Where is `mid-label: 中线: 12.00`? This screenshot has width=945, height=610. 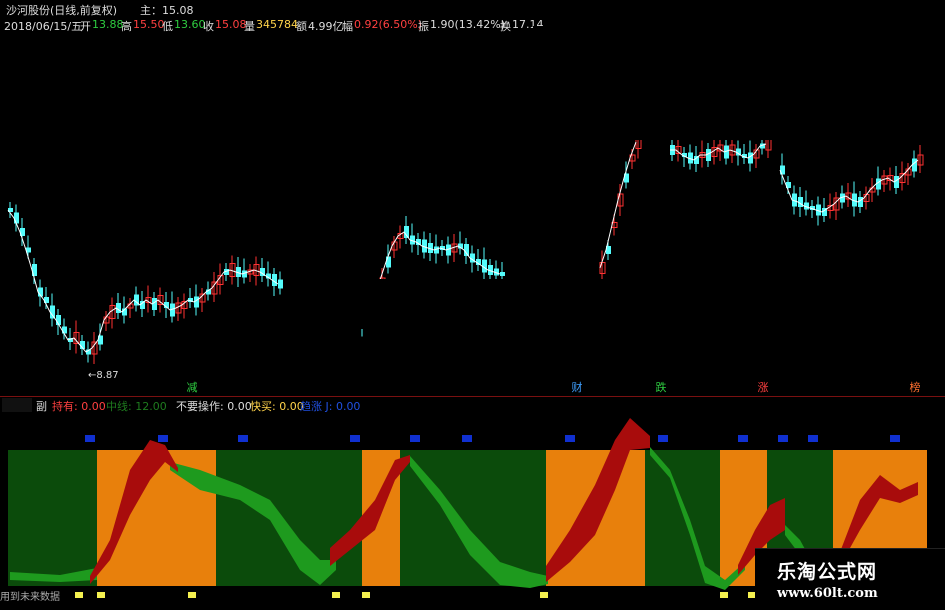
mid-label: 中线: 12.00 is located at coordinates (136, 406).